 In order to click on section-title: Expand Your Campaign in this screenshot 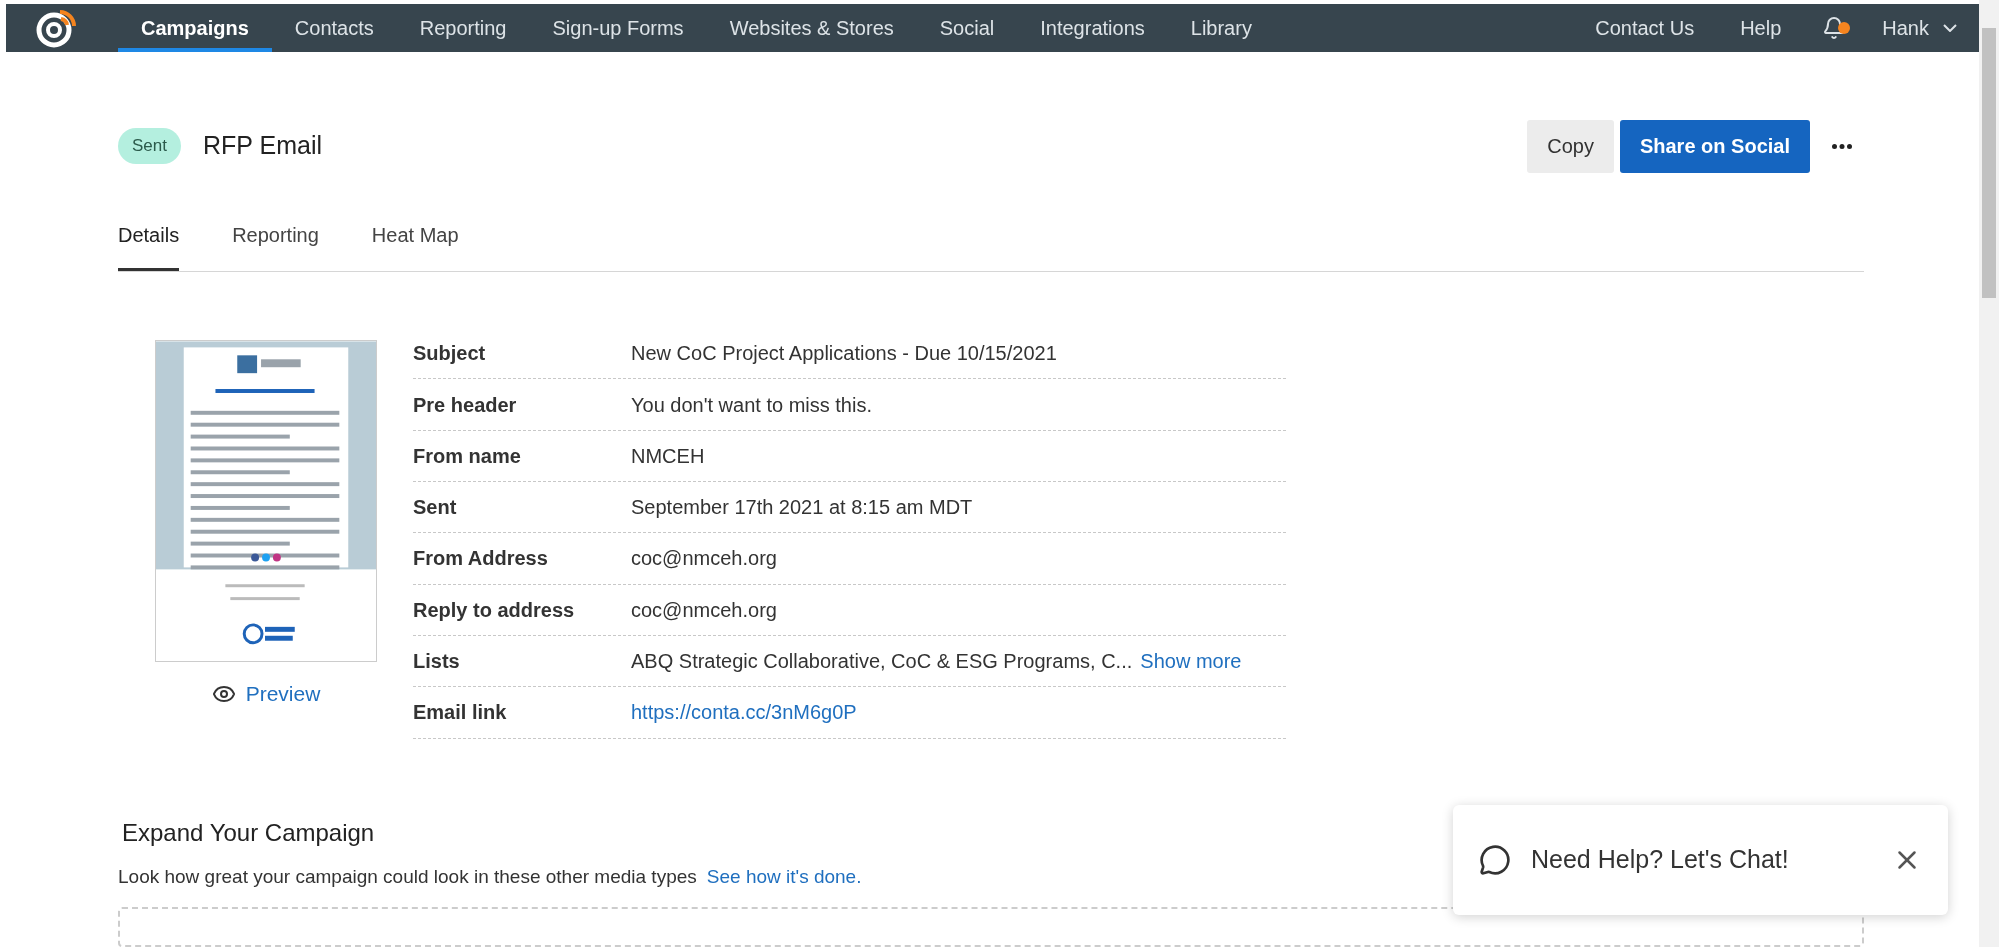, I will do `click(249, 832)`.